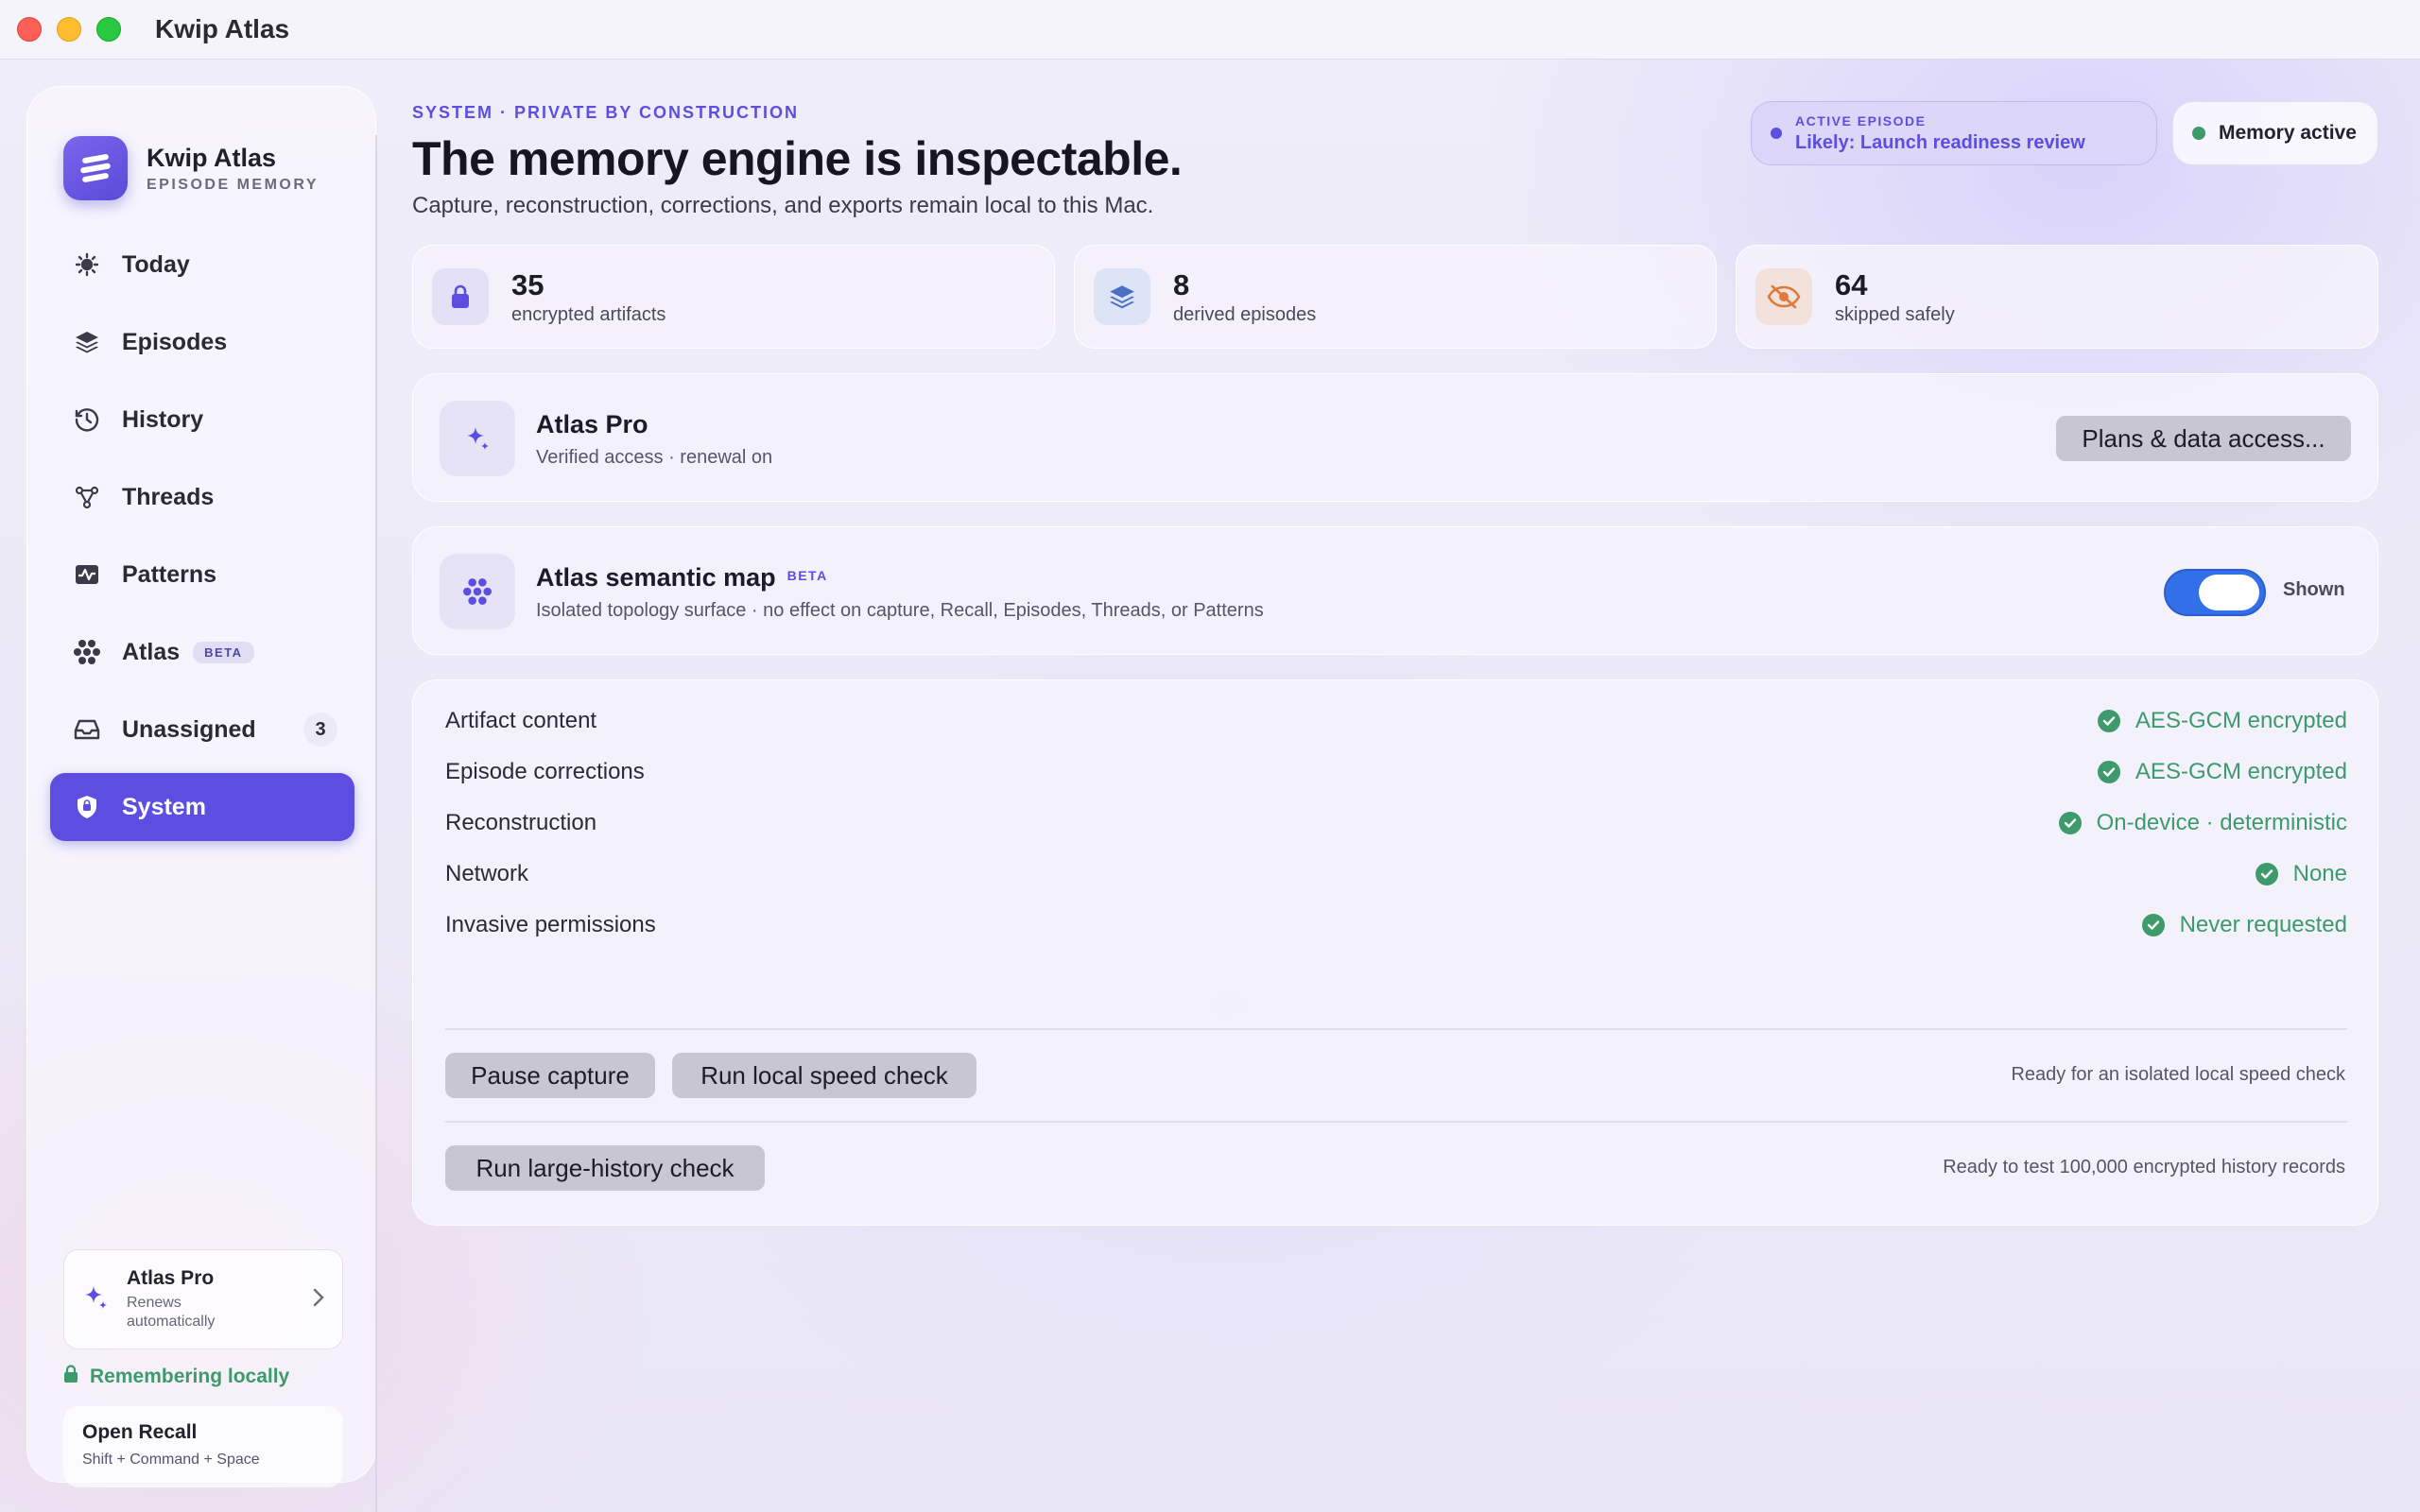 The width and height of the screenshot is (2420, 1512). I want to click on row-value: None, so click(2319, 873).